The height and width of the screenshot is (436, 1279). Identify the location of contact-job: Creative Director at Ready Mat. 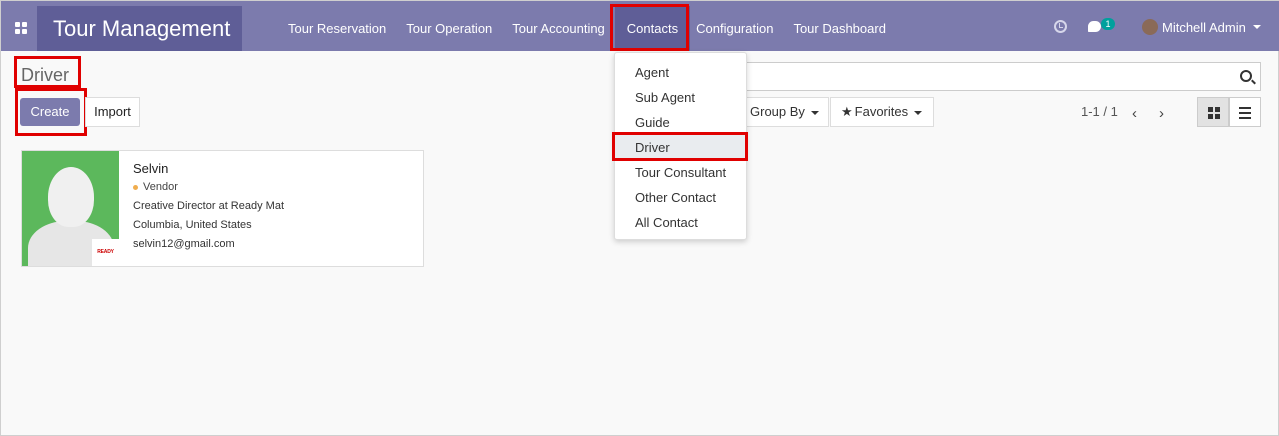
(208, 206).